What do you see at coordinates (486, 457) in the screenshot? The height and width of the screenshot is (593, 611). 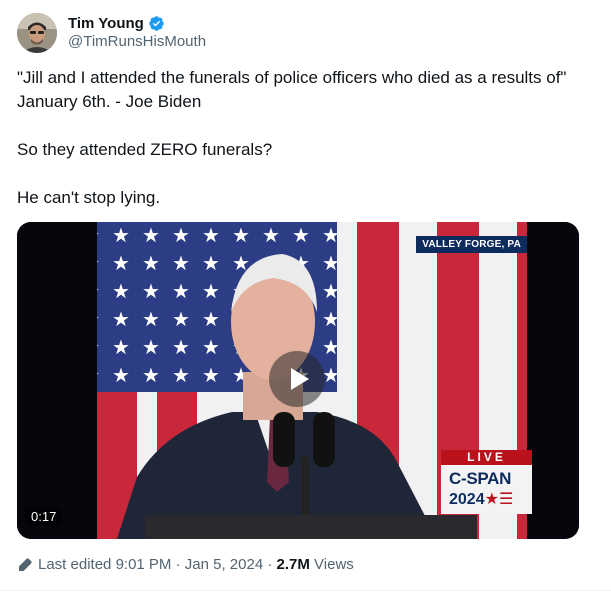 I see `live-badge: LIVE` at bounding box center [486, 457].